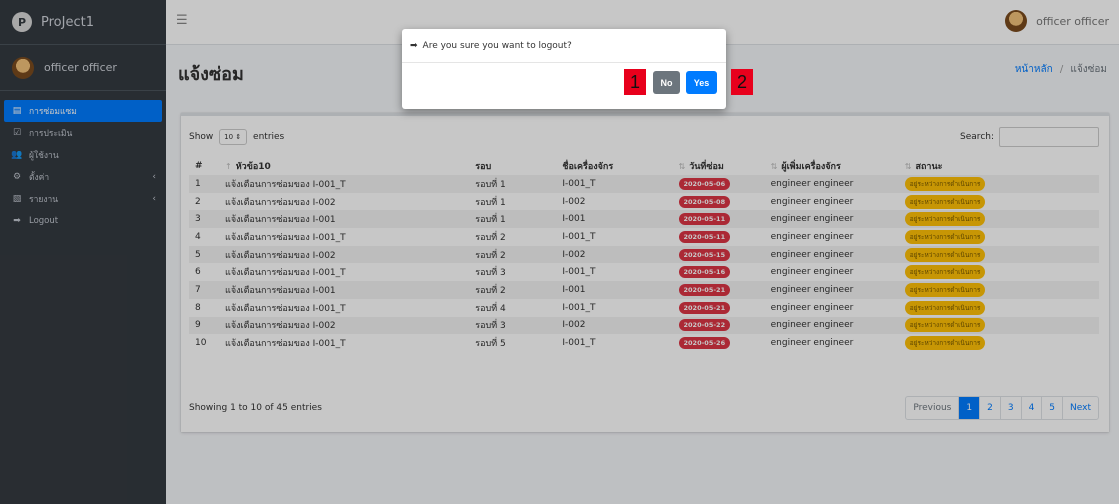 The width and height of the screenshot is (1119, 504). What do you see at coordinates (414, 45) in the screenshot?
I see `logout-icon: ➡` at bounding box center [414, 45].